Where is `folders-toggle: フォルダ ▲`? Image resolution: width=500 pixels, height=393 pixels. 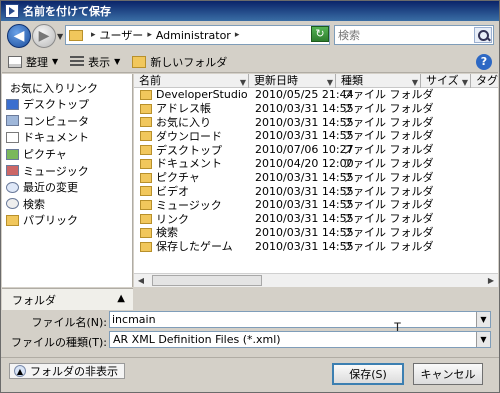 folders-toggle: フォルダ ▲ is located at coordinates (67, 299).